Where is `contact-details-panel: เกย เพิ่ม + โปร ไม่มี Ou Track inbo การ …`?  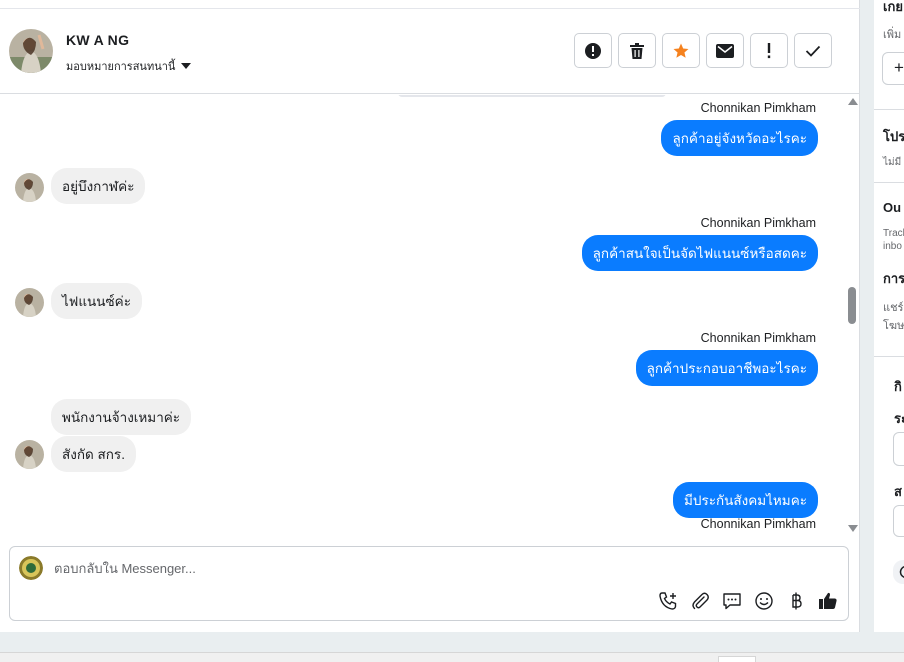
contact-details-panel: เกย เพิ่ม + โปร ไม่มี Ou Track inbo การ … is located at coordinates (889, 316).